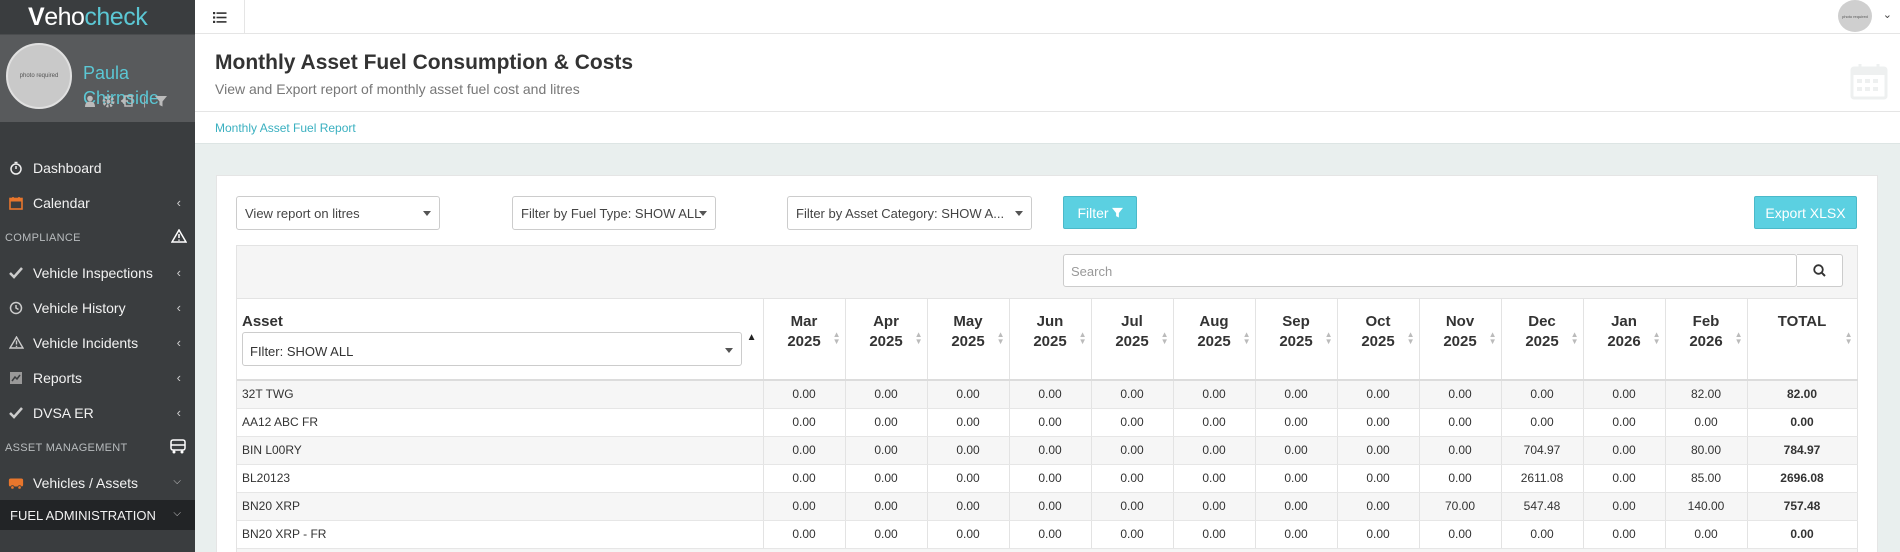 The height and width of the screenshot is (552, 1900). Describe the element at coordinates (108, 101) in the screenshot. I see `gear-icon` at that location.